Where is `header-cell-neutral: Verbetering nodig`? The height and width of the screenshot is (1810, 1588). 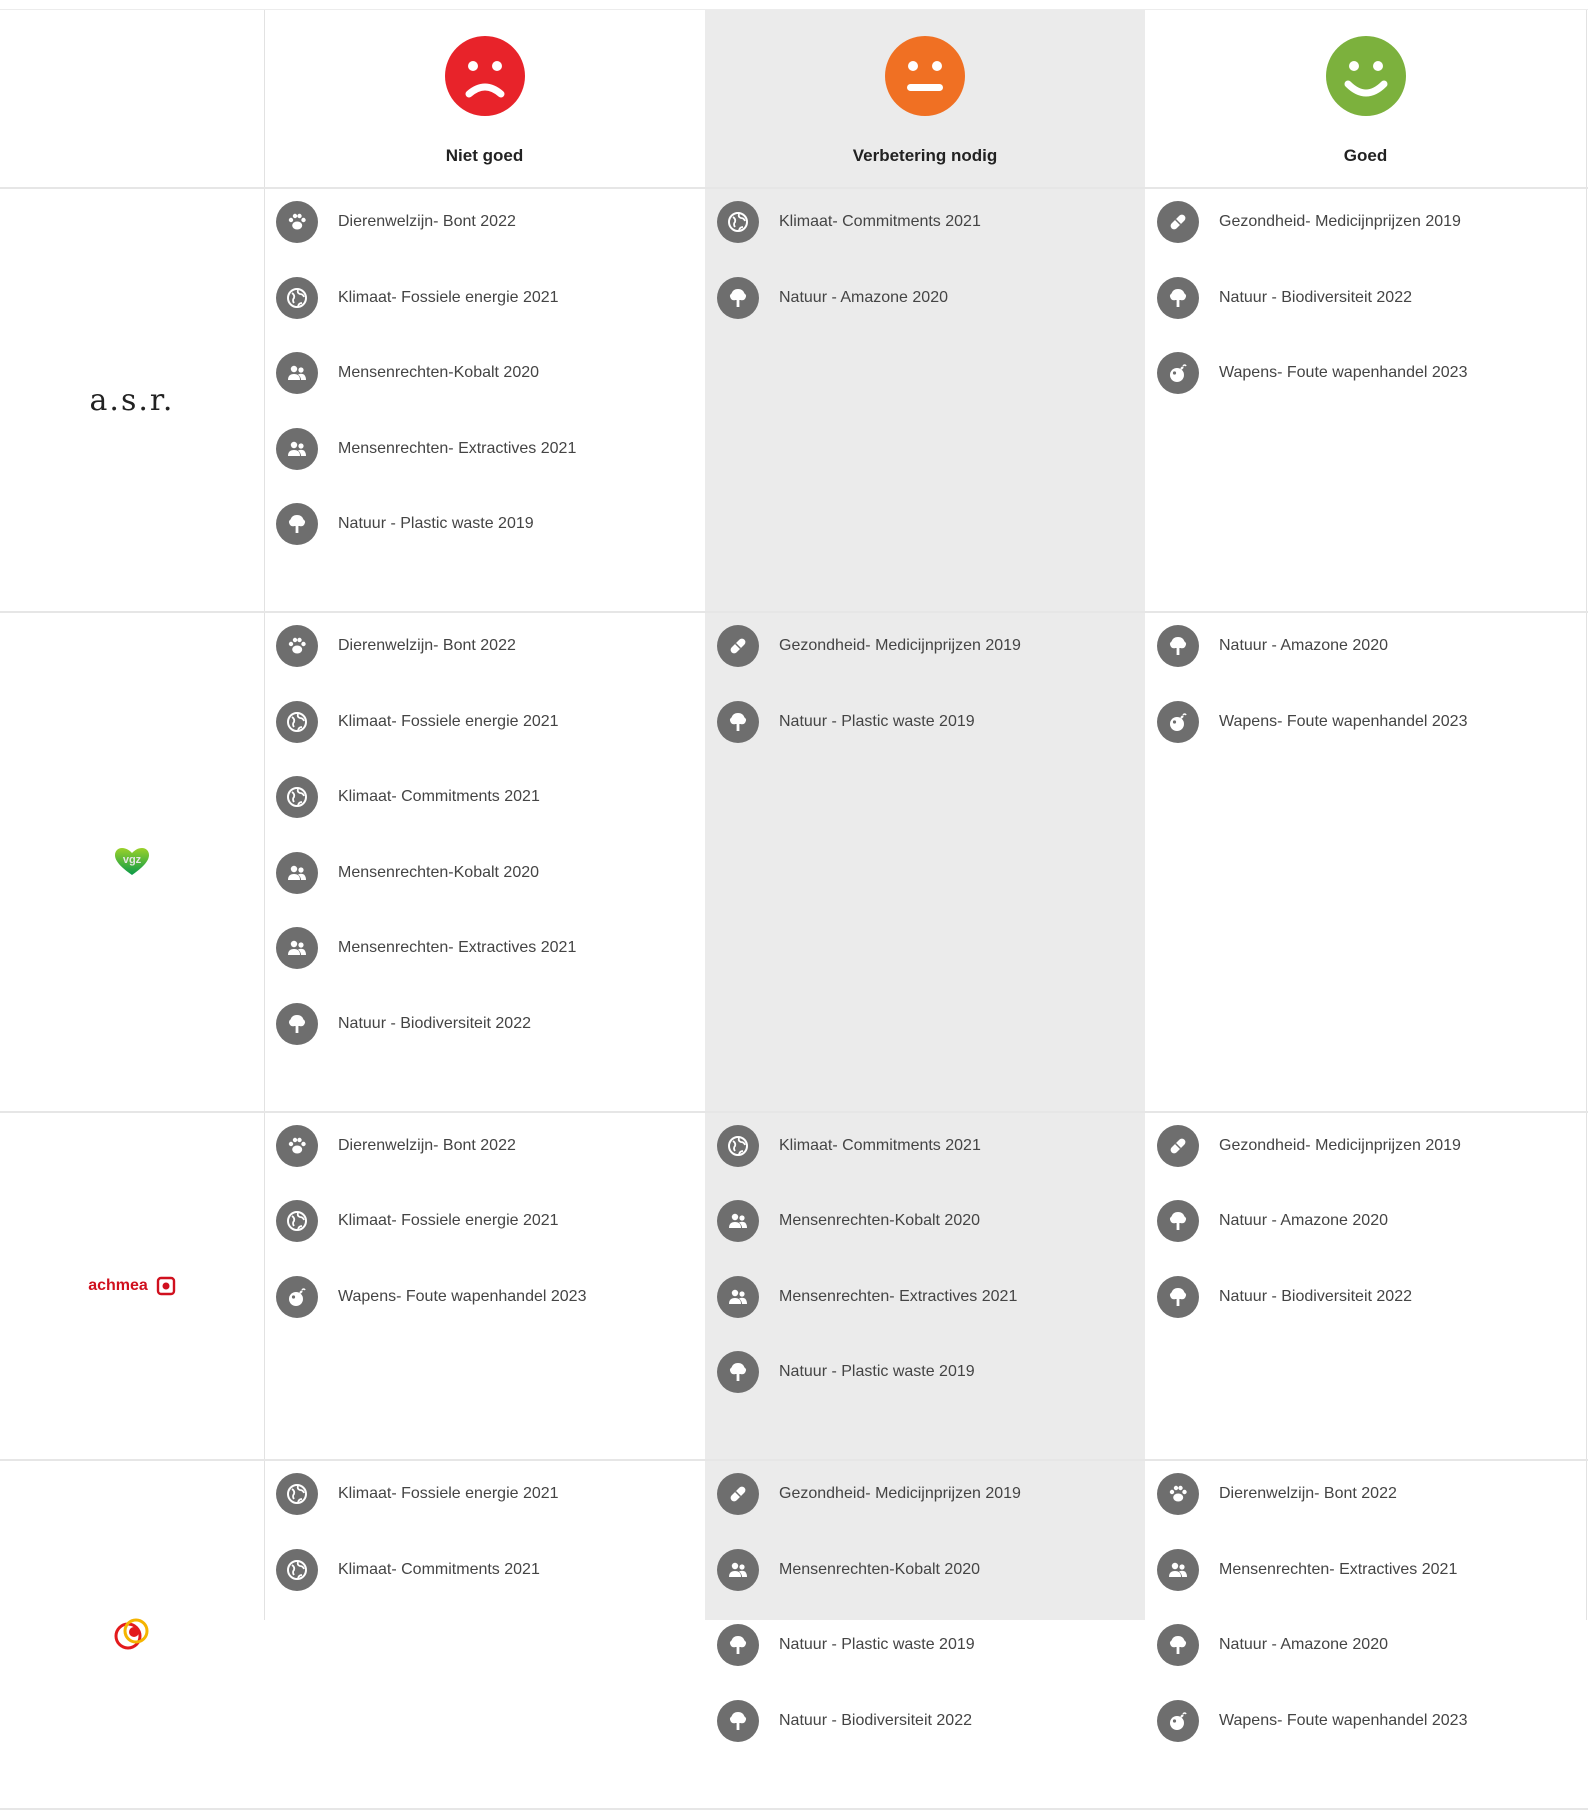
header-cell-neutral: Verbetering nodig is located at coordinates (925, 99).